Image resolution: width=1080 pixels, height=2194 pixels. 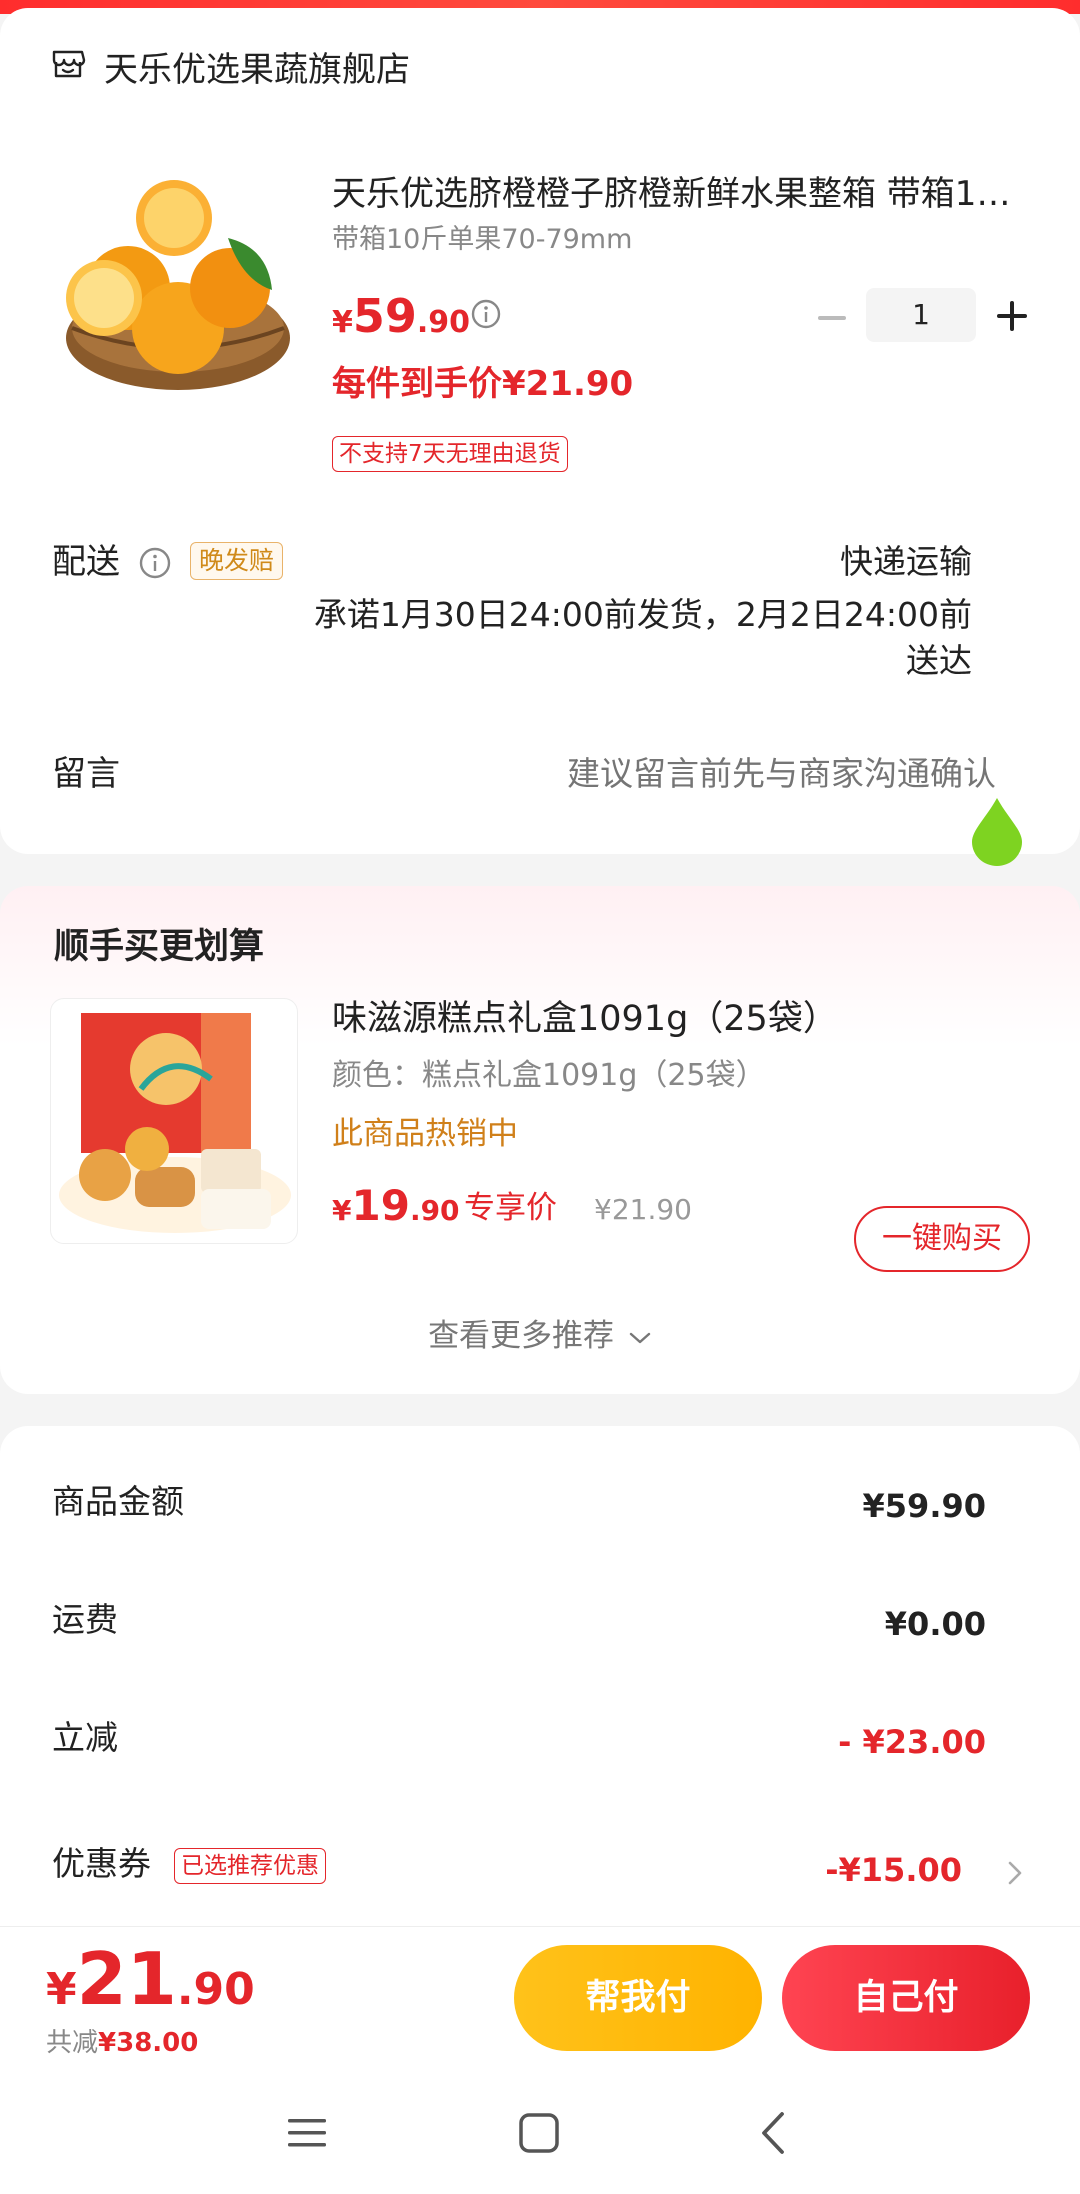 I want to click on one-click-buy-button: 一键购买, so click(x=942, y=1239).